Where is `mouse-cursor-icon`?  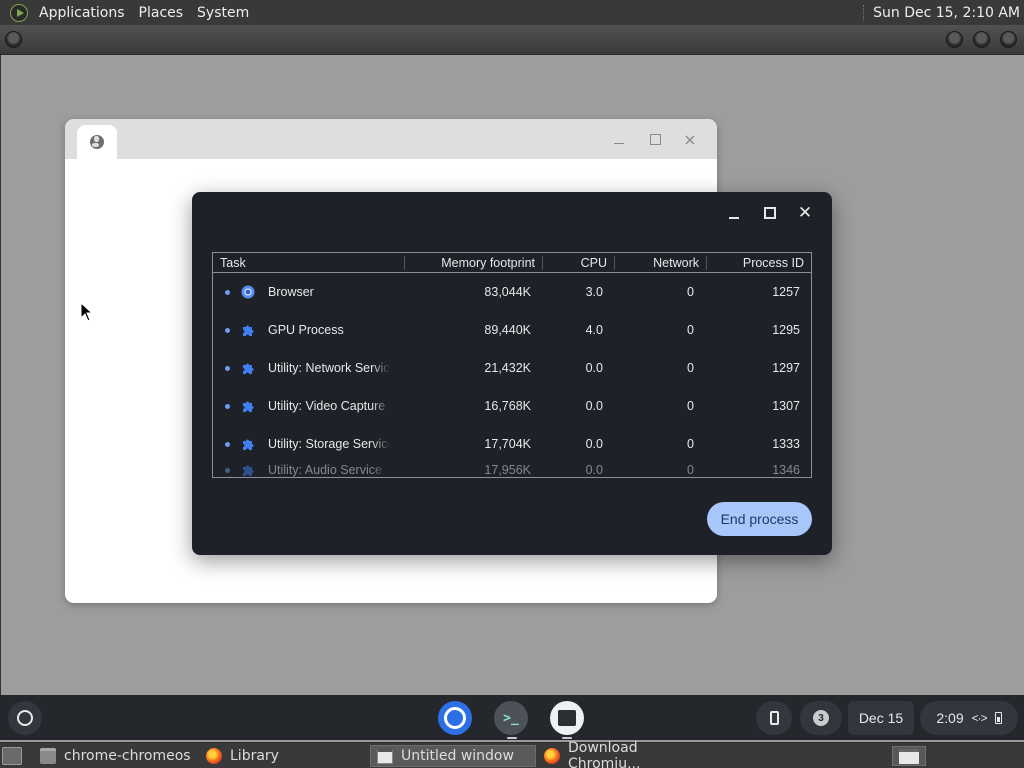
mouse-cursor-icon is located at coordinates (87, 312).